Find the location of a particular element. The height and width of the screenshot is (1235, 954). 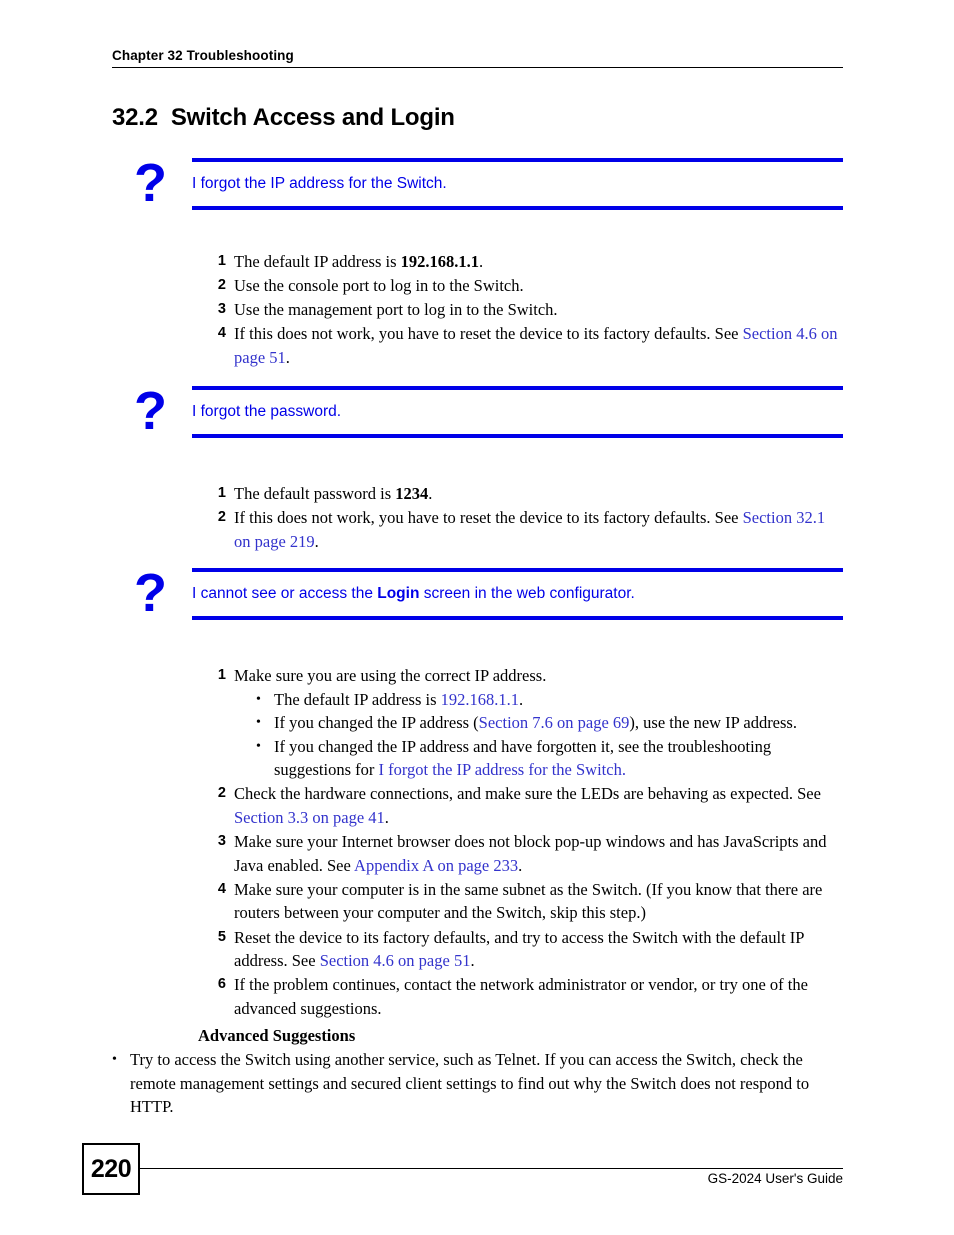

question-text: I forgot the IP address for the Switch. is located at coordinates (517, 184).